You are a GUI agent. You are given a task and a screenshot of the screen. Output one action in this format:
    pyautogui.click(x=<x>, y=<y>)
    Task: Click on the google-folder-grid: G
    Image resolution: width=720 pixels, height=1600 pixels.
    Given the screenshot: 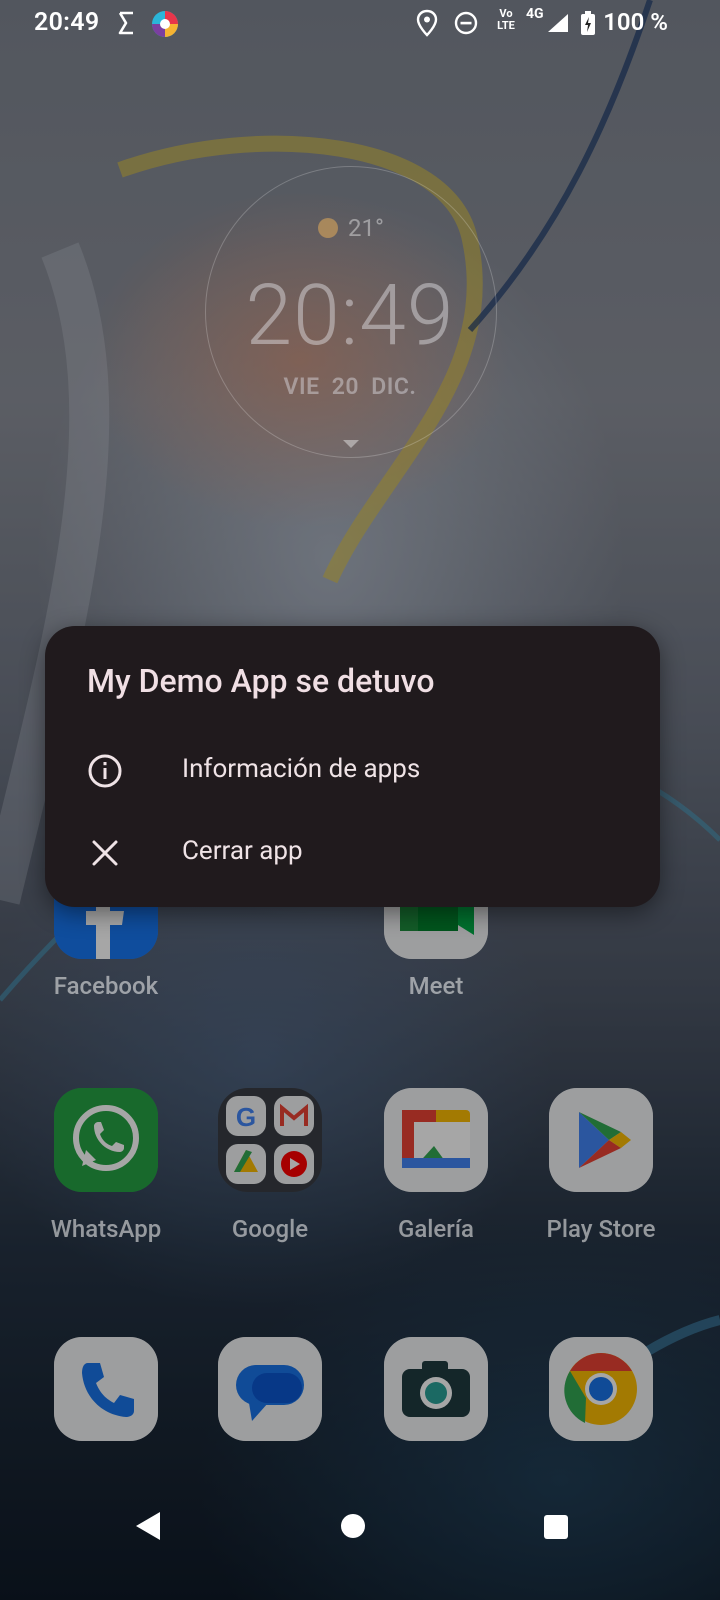 What is the action you would take?
    pyautogui.click(x=270, y=1140)
    